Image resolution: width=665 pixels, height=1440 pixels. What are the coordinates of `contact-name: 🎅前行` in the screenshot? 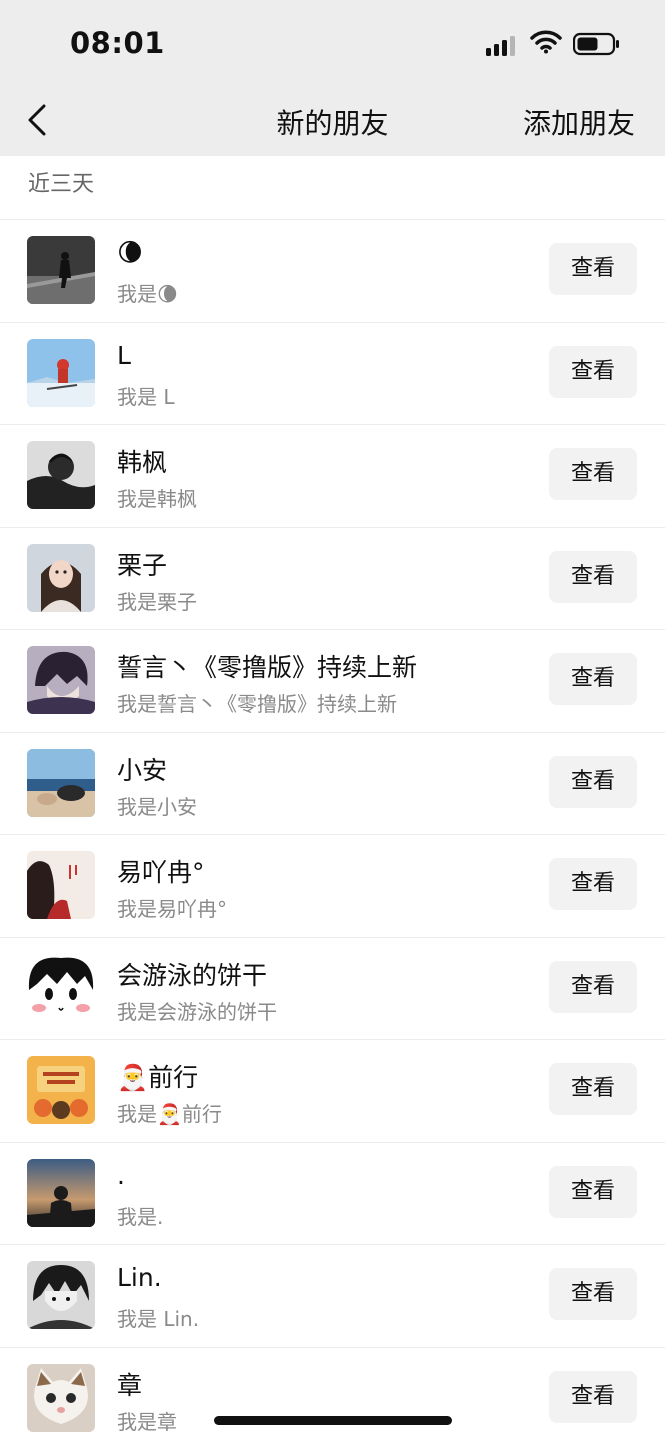 It's located at (158, 1077).